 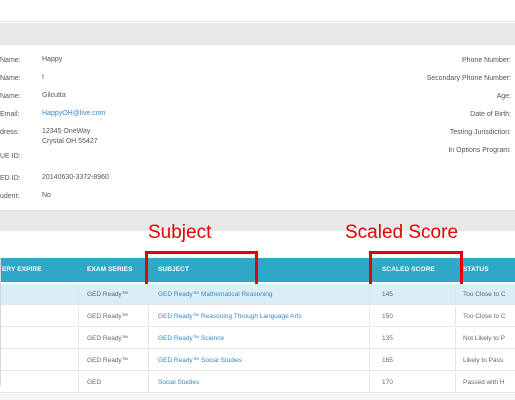 I want to click on subject-annotation: Subject, so click(x=180, y=232).